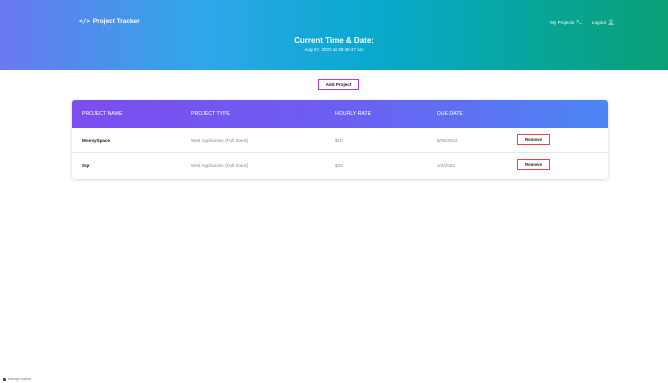 The height and width of the screenshot is (383, 668). I want to click on logout-label: Logout, so click(598, 22).